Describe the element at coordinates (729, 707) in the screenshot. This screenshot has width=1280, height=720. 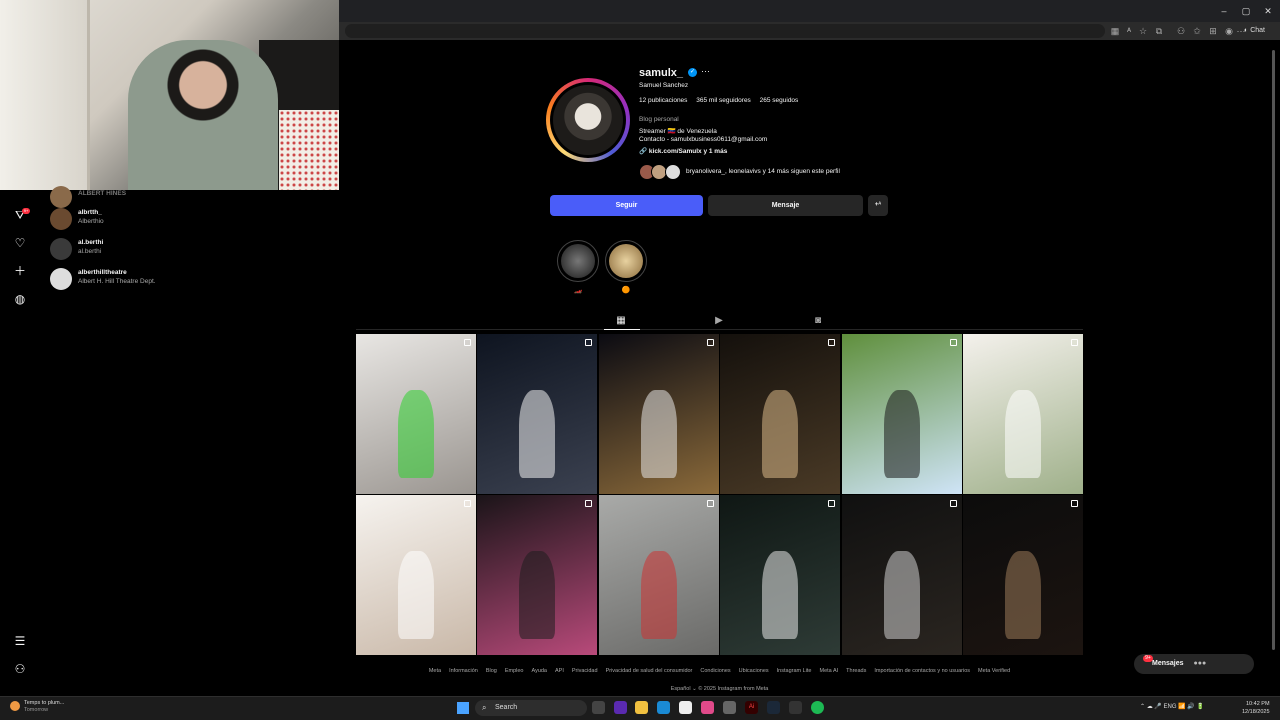
I see `store-icon` at that location.